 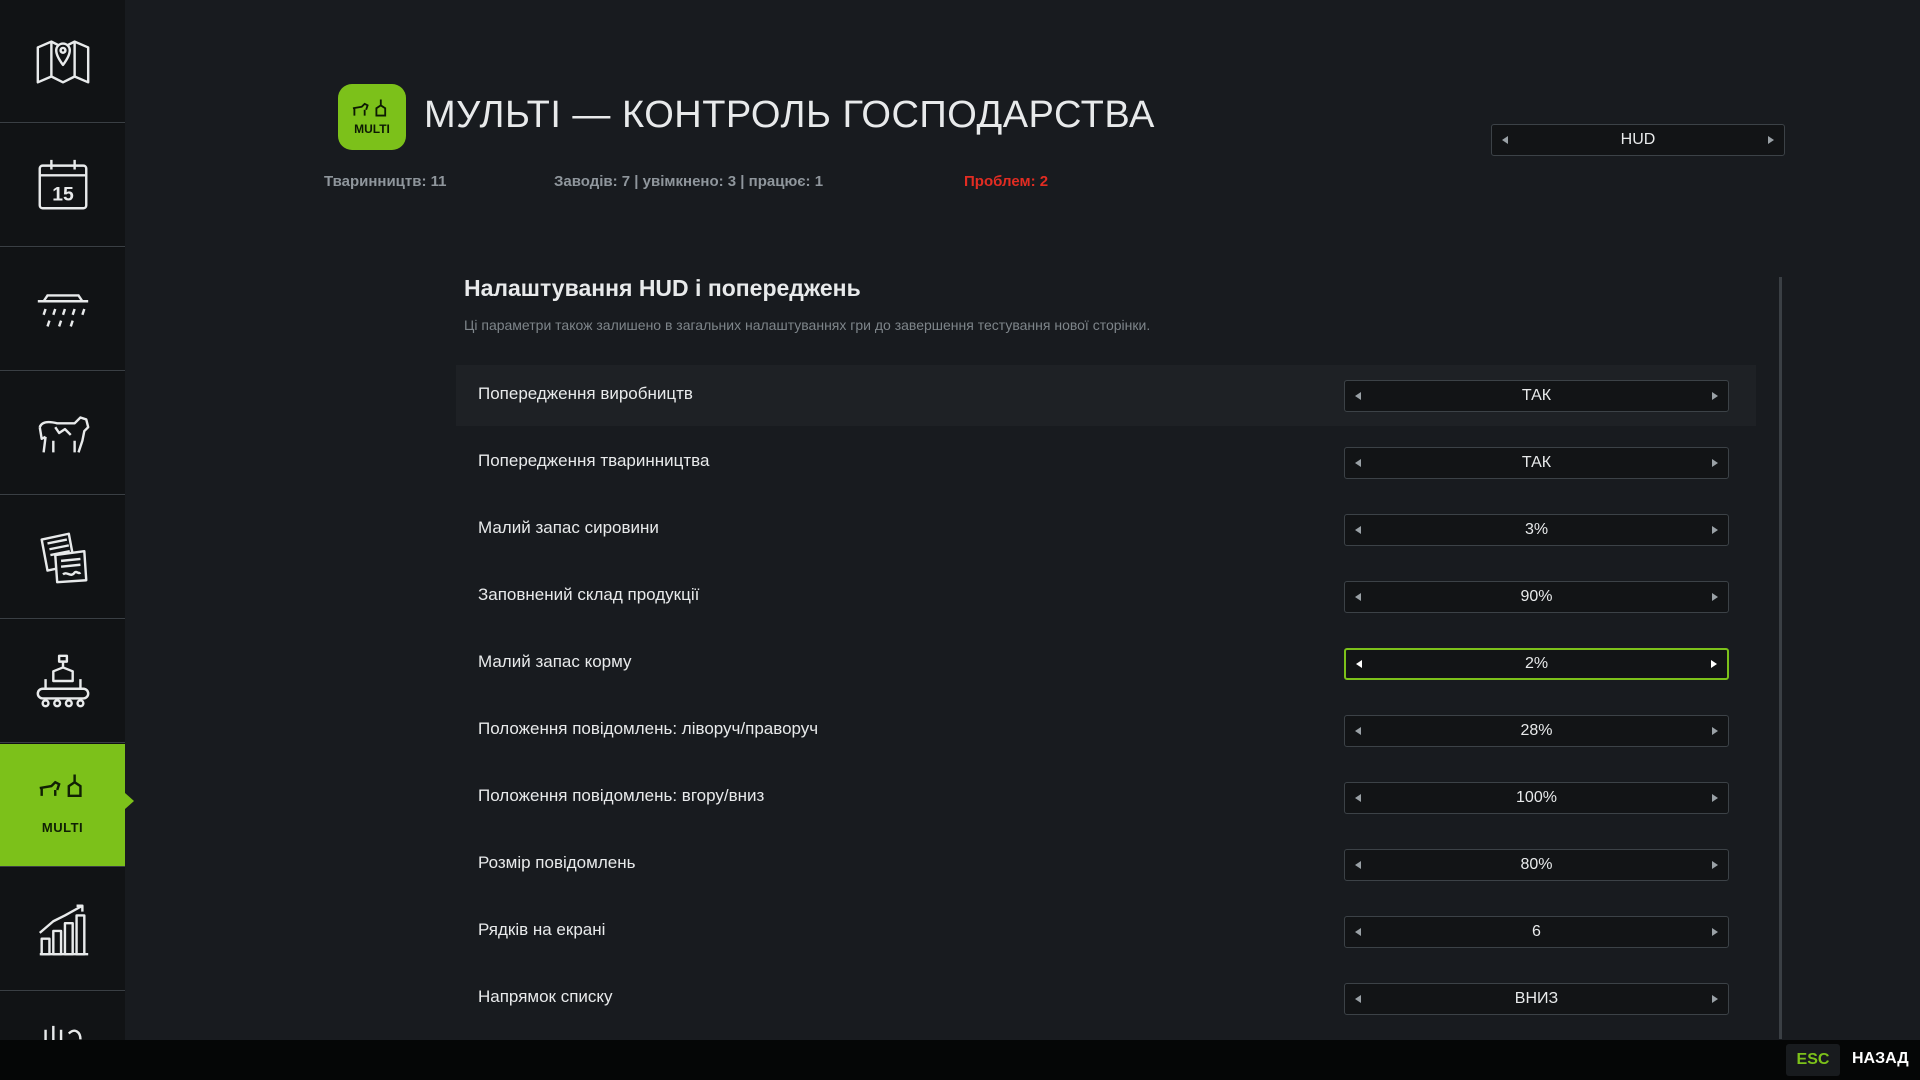 I want to click on setting-label: Положення повідомлень: ліворуч/праворуч, so click(x=648, y=728).